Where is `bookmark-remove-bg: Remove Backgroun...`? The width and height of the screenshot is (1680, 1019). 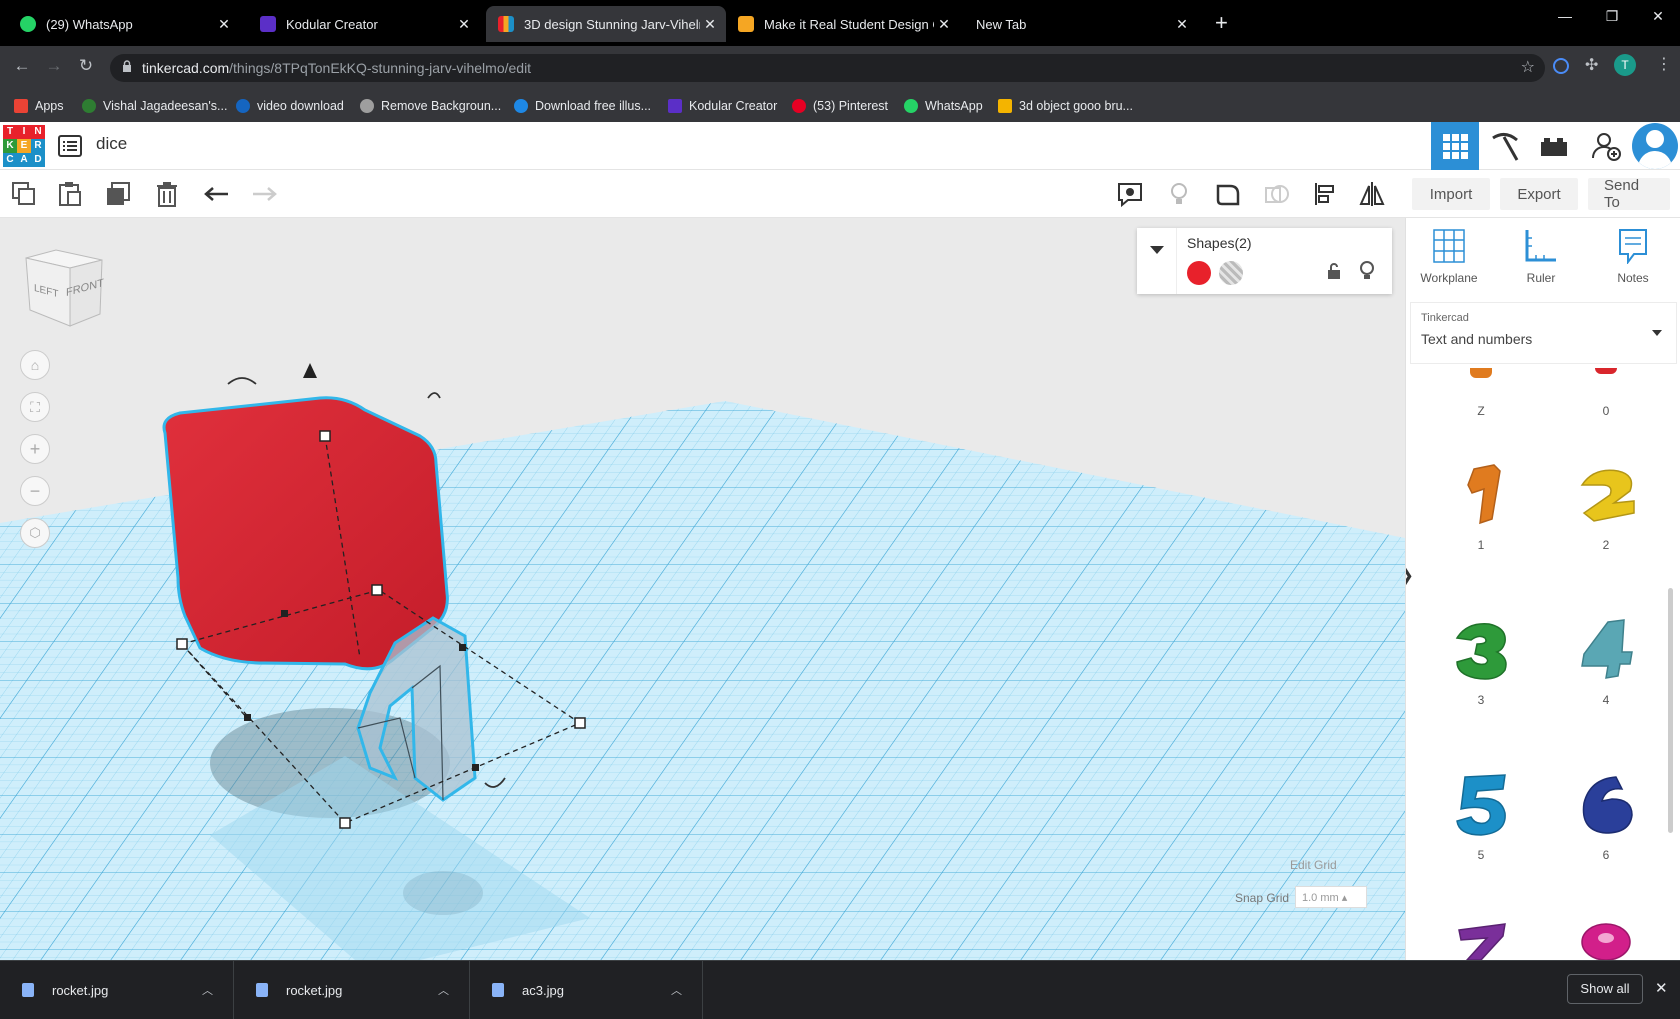 bookmark-remove-bg: Remove Backgroun... is located at coordinates (430, 106).